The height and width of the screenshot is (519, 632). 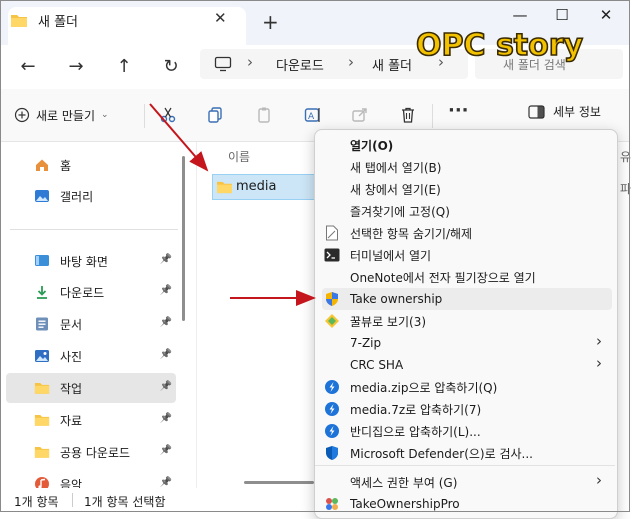 I want to click on status-divider, so click(x=72, y=500).